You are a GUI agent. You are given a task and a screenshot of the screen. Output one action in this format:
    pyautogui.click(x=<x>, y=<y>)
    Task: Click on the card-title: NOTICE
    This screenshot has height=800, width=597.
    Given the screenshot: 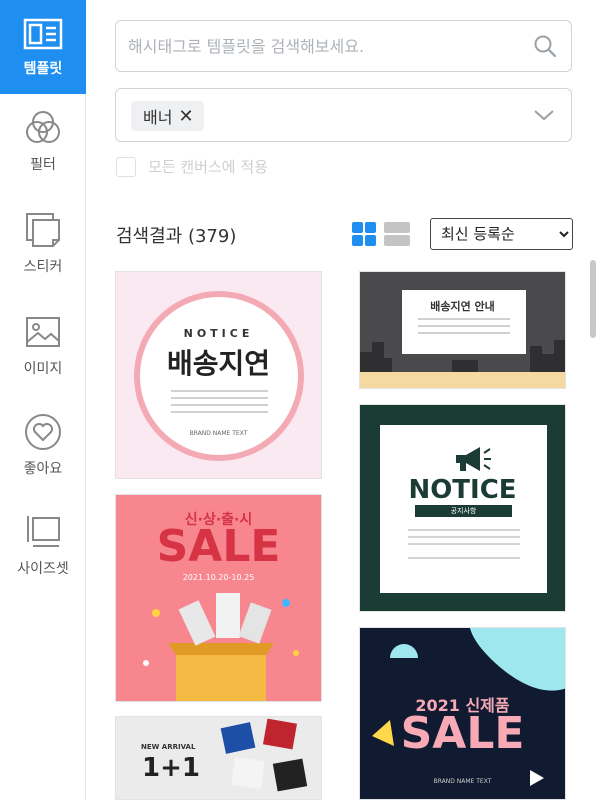 What is the action you would take?
    pyautogui.click(x=462, y=490)
    